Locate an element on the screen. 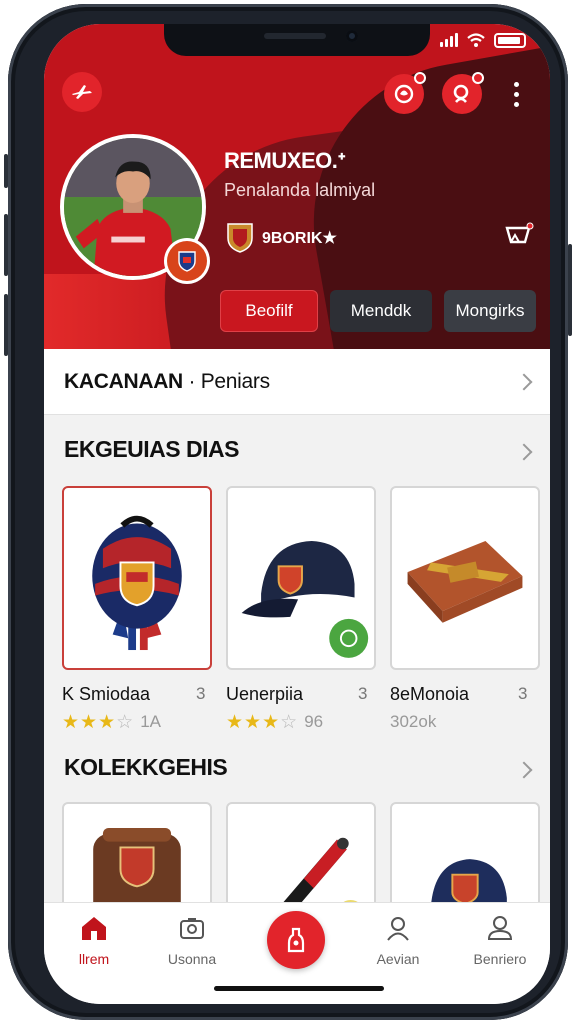 The width and height of the screenshot is (576, 1024). message-button: Menddk is located at coordinates (381, 311).